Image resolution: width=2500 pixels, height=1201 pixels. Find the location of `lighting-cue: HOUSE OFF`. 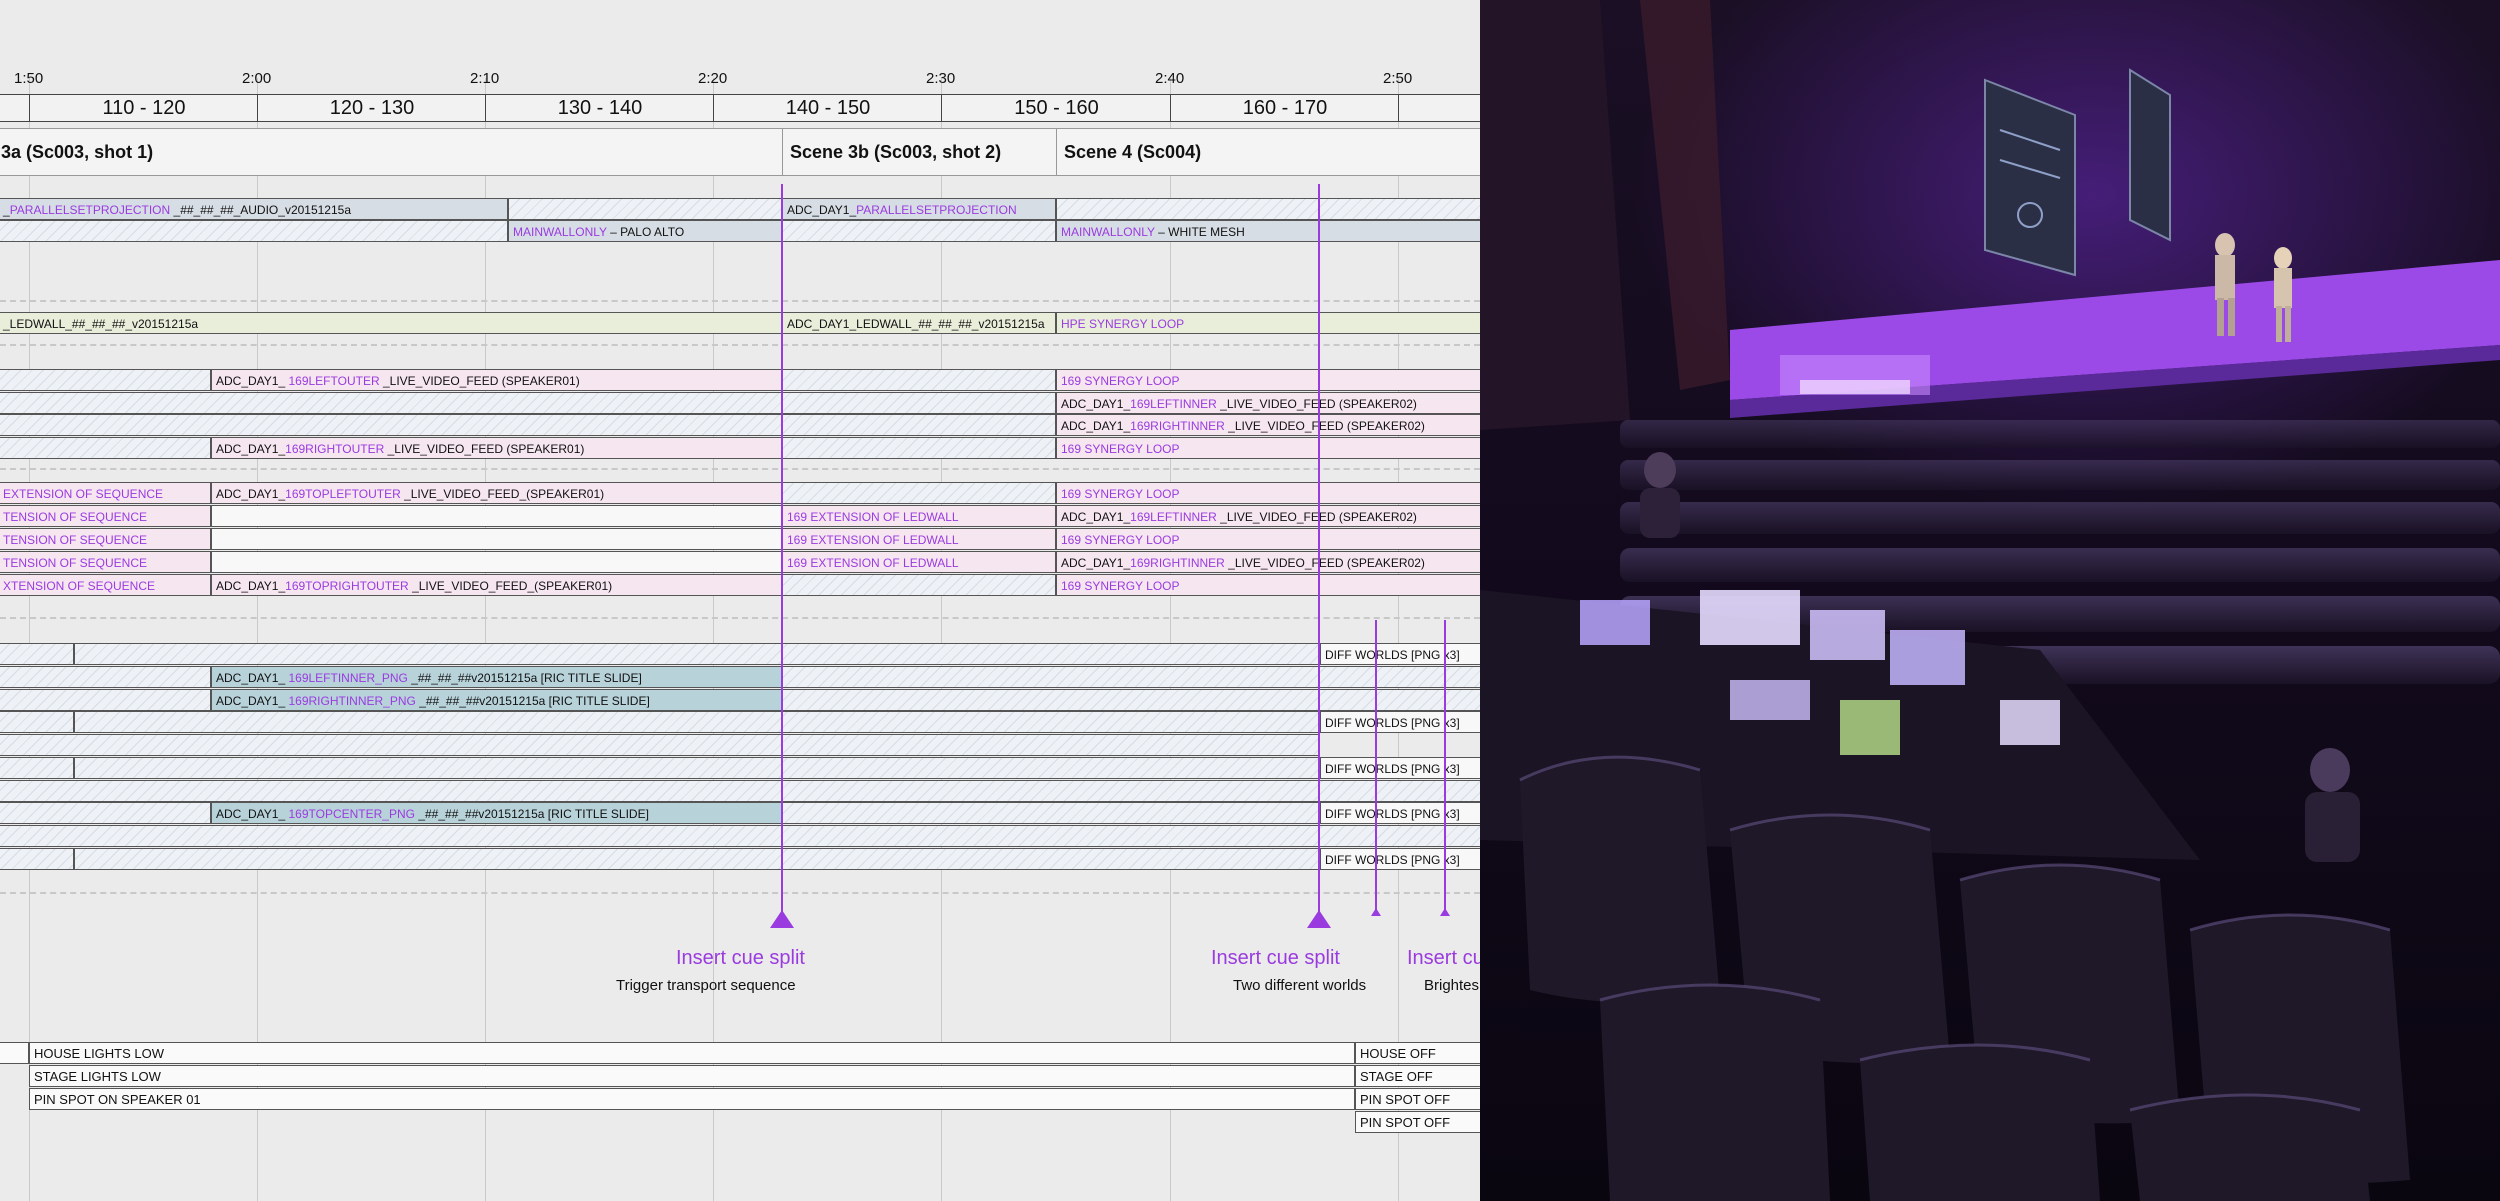

lighting-cue: HOUSE OFF is located at coordinates (1417, 1053).